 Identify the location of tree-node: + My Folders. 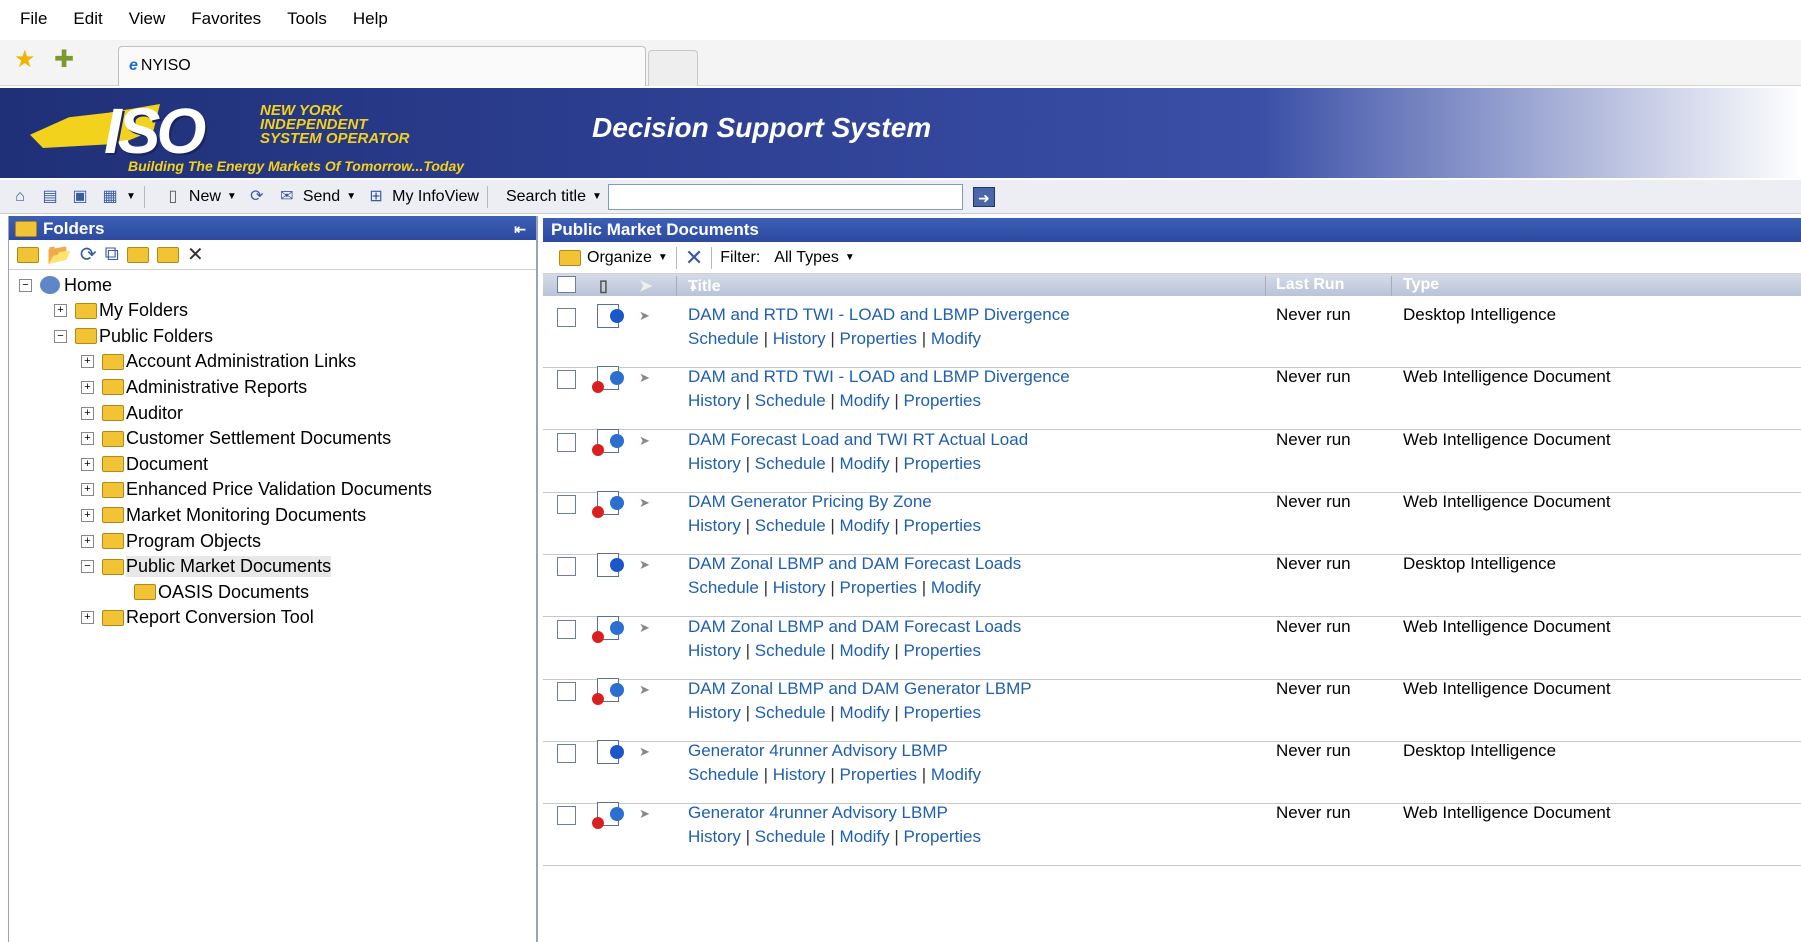
(121, 311).